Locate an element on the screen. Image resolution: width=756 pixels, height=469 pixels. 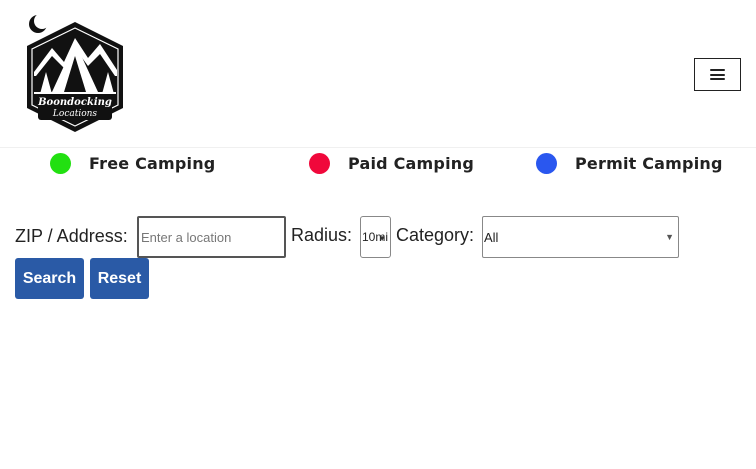
green-dot-icon is located at coordinates (60, 163).